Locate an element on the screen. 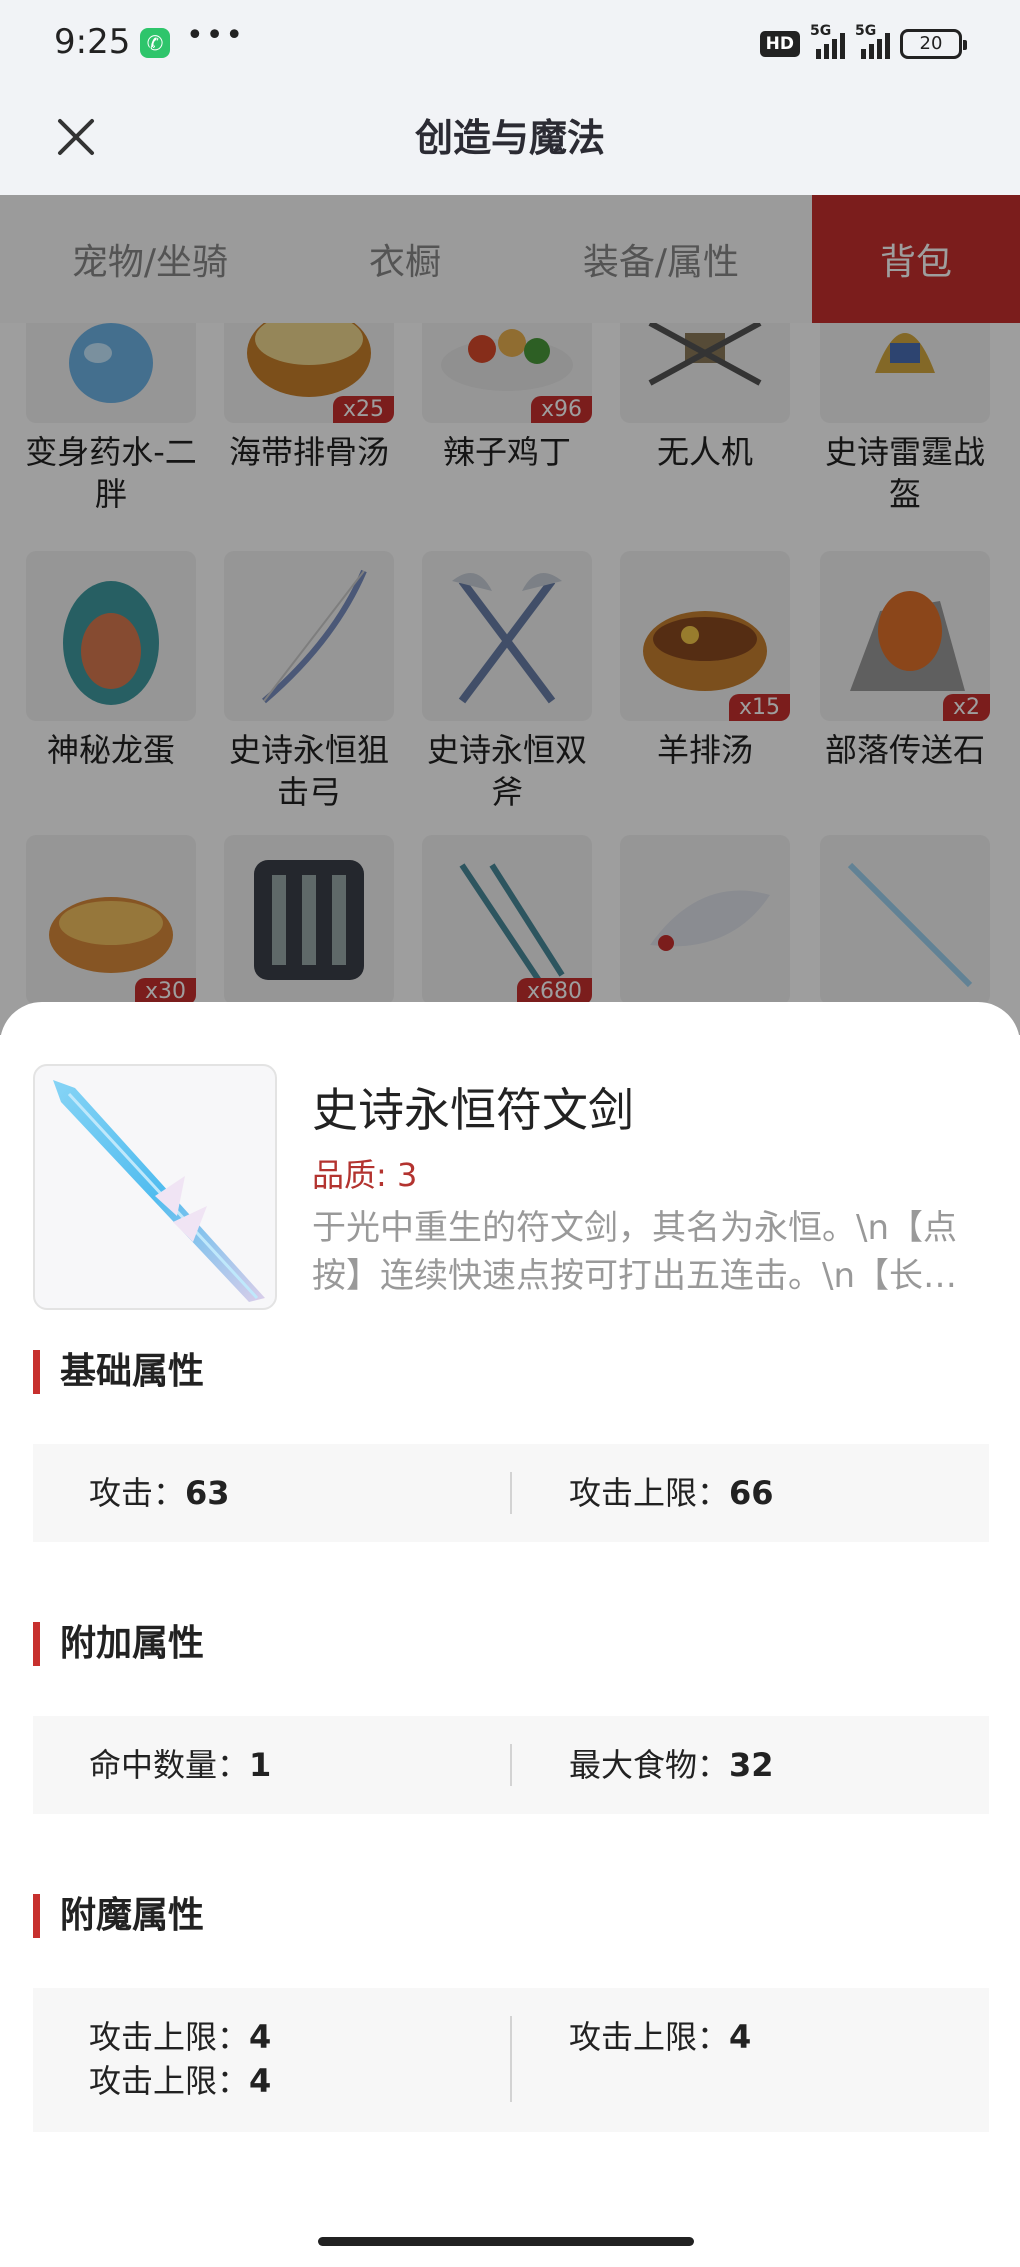  attr-max-food: 最大食物：32 is located at coordinates (671, 1765).